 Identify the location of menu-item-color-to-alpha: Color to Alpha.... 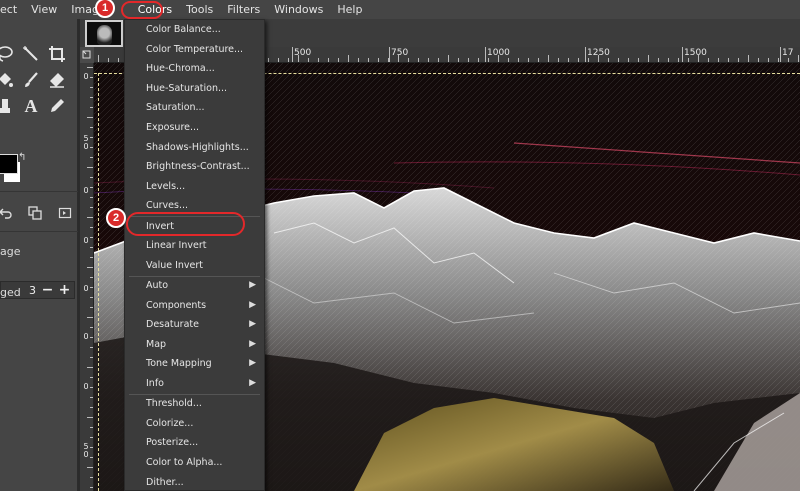
(194, 463).